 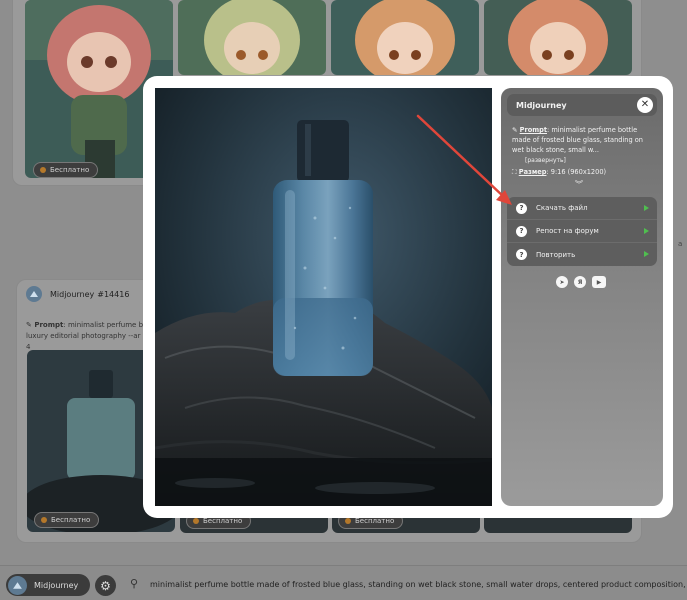 What do you see at coordinates (56, 585) in the screenshot?
I see `model-selector-label: Midjourney` at bounding box center [56, 585].